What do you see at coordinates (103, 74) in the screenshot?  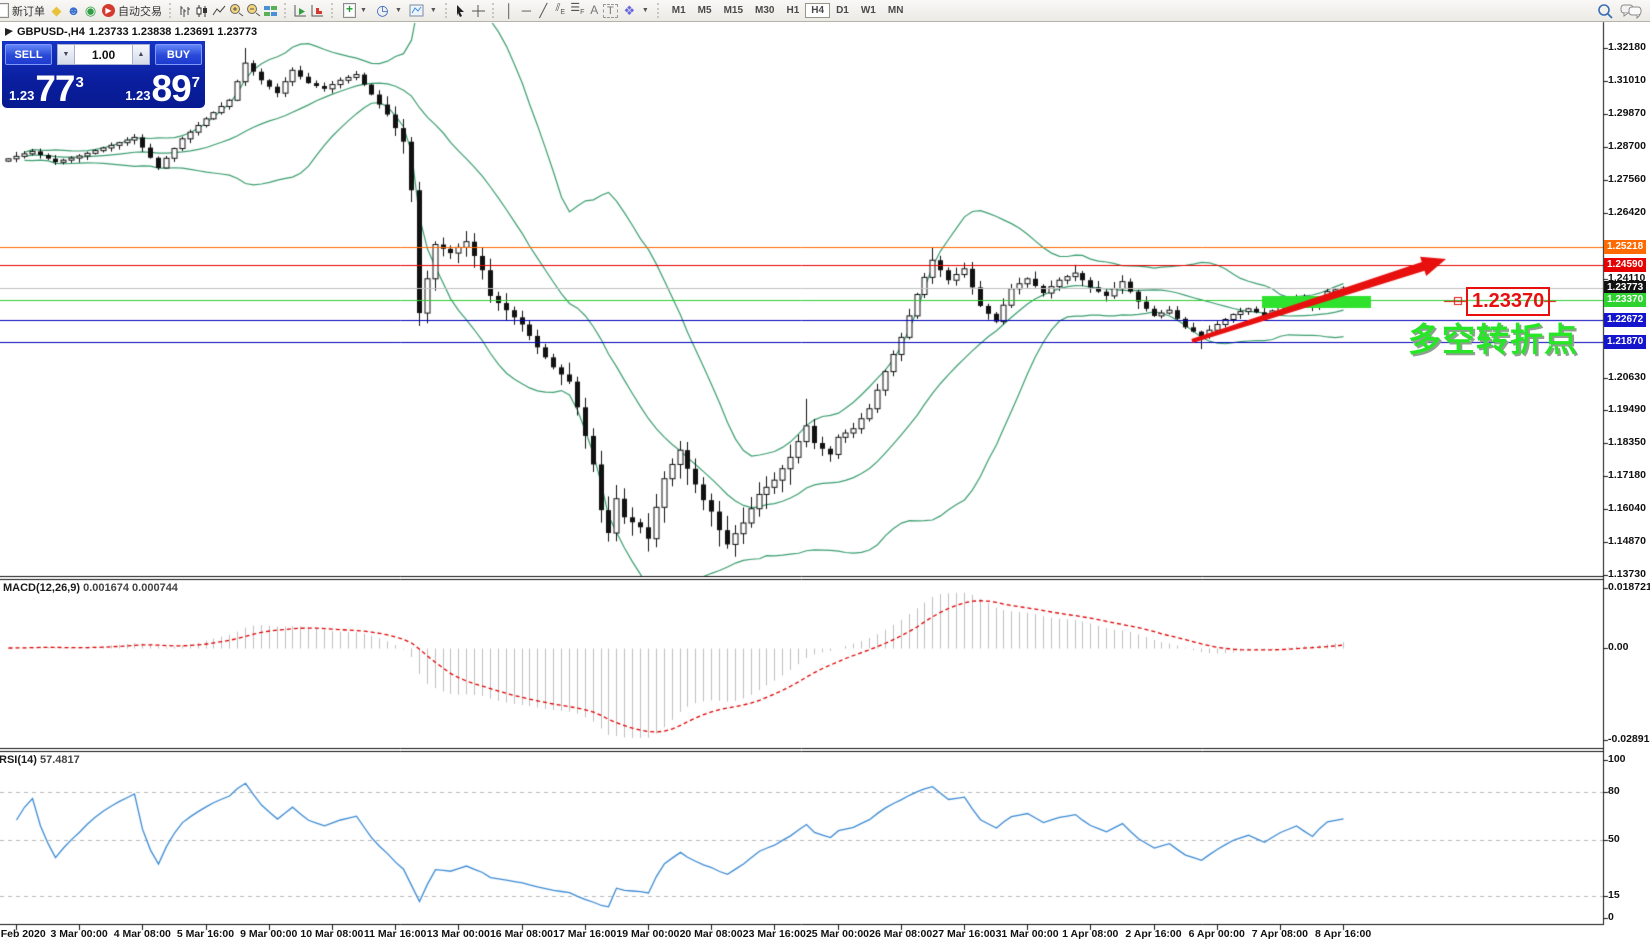 I see `one-click-trading-panel: SELL ▼ 1.00 ▲ BUY 1.23 77 3 1.23 89 7` at bounding box center [103, 74].